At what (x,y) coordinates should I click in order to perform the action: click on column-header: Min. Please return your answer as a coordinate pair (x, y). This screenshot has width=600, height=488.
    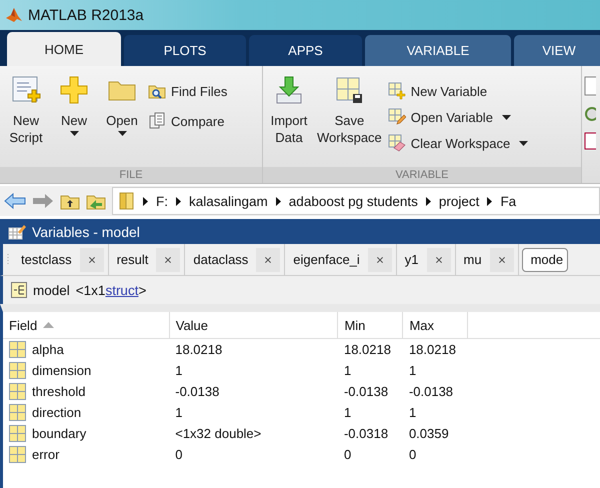
    Looking at the image, I should click on (370, 325).